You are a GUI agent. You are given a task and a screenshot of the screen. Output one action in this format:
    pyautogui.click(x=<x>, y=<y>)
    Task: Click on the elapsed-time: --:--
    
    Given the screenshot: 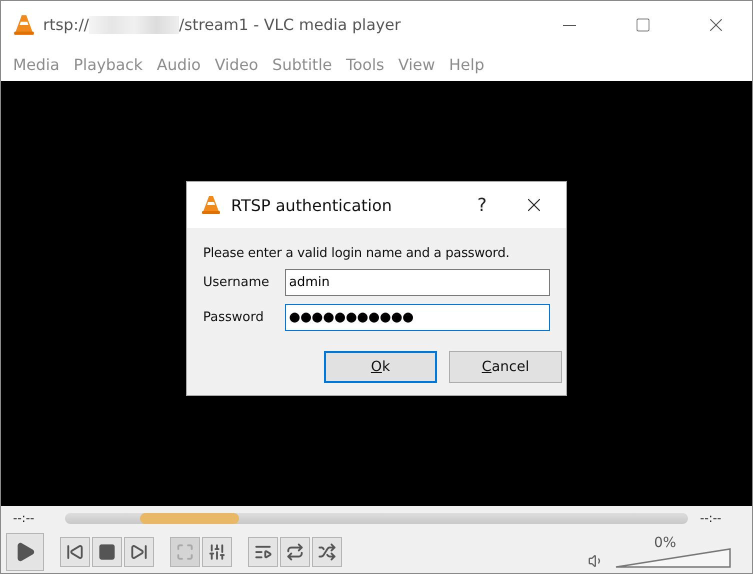 What is the action you would take?
    pyautogui.click(x=24, y=518)
    